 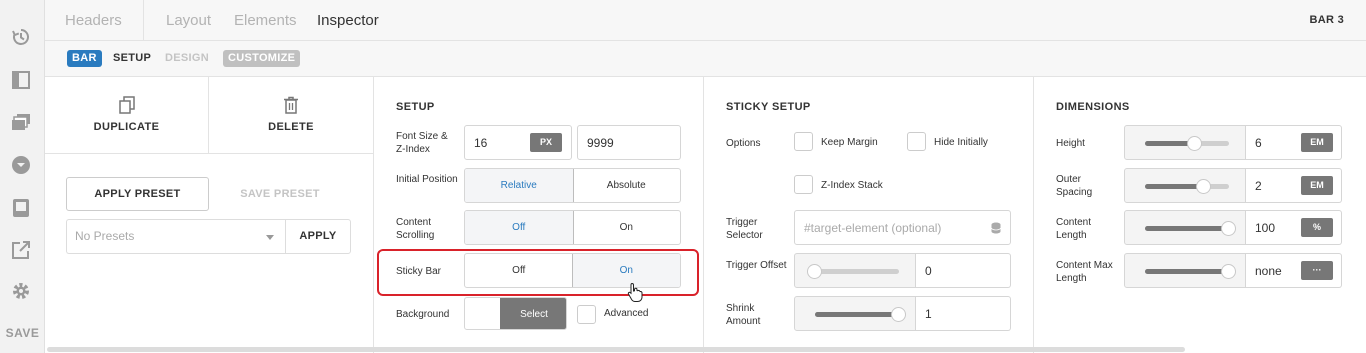 I want to click on tab-setup: SETUP, so click(x=132, y=58).